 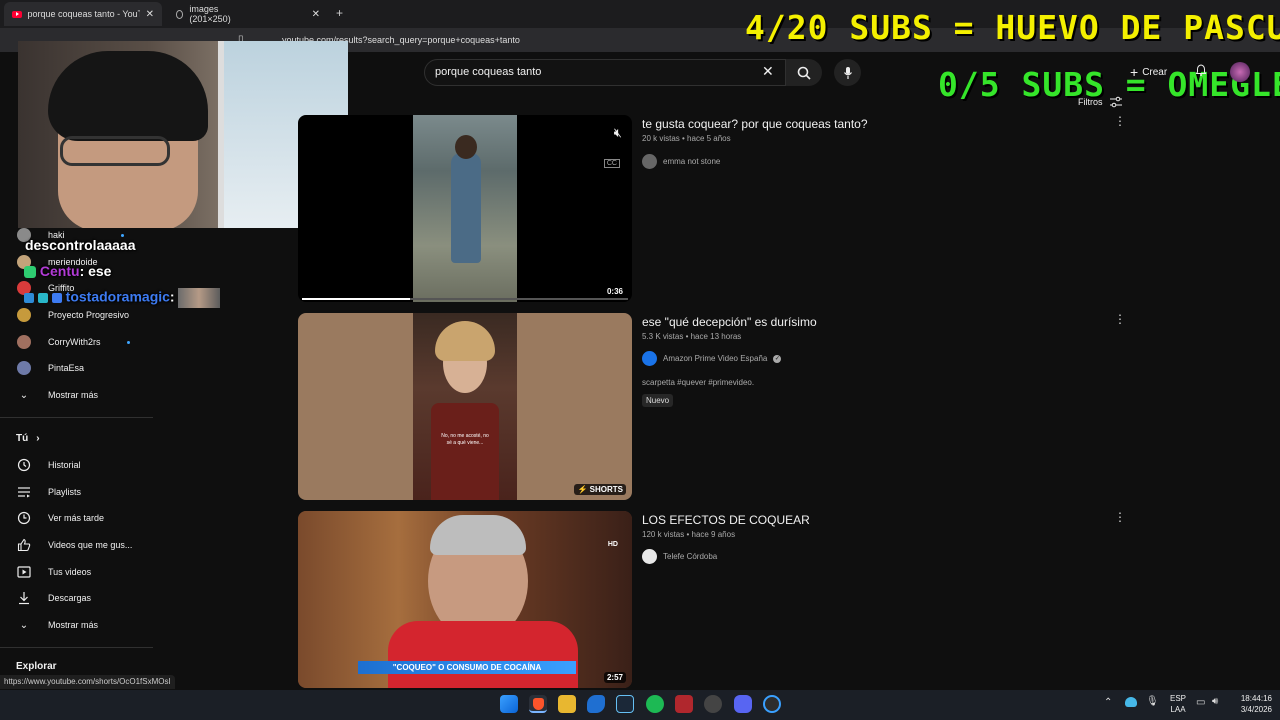 I want to click on network-icon: ▭, so click(x=1200, y=702).